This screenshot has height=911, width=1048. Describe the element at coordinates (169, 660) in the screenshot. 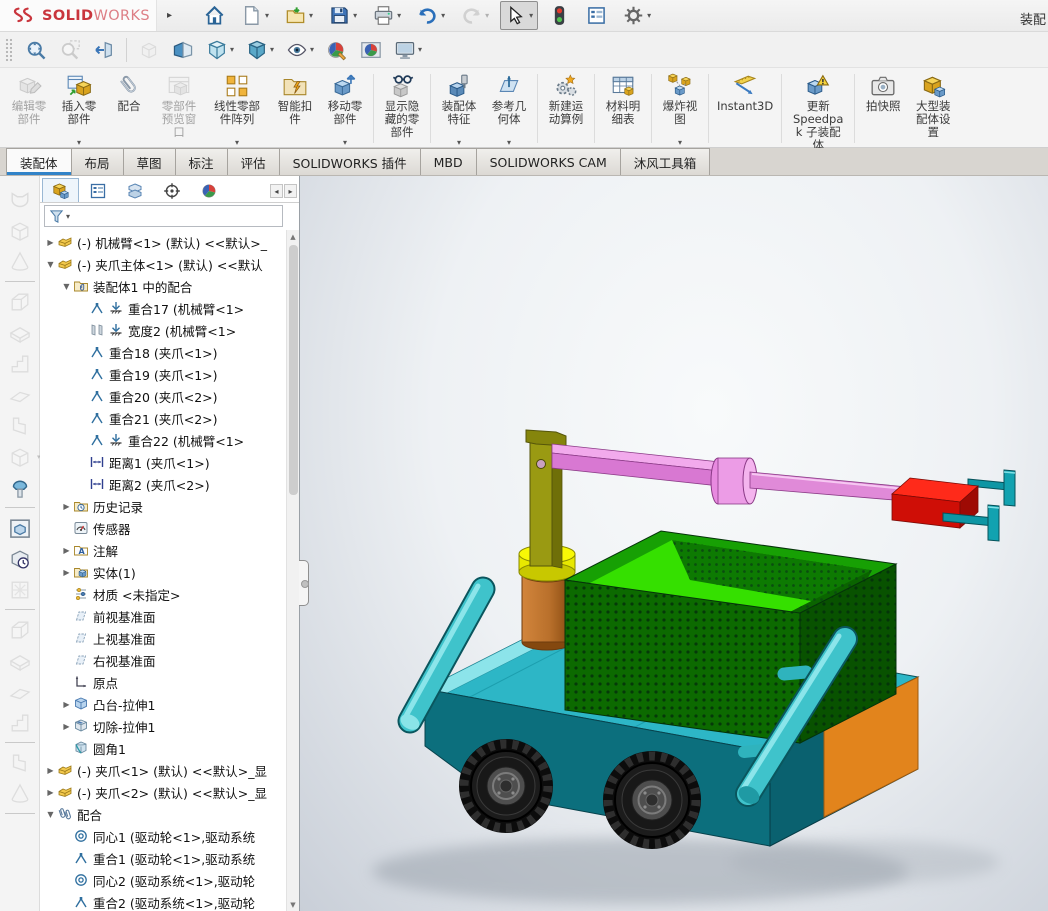

I see `tree-item: 右视基准面` at that location.